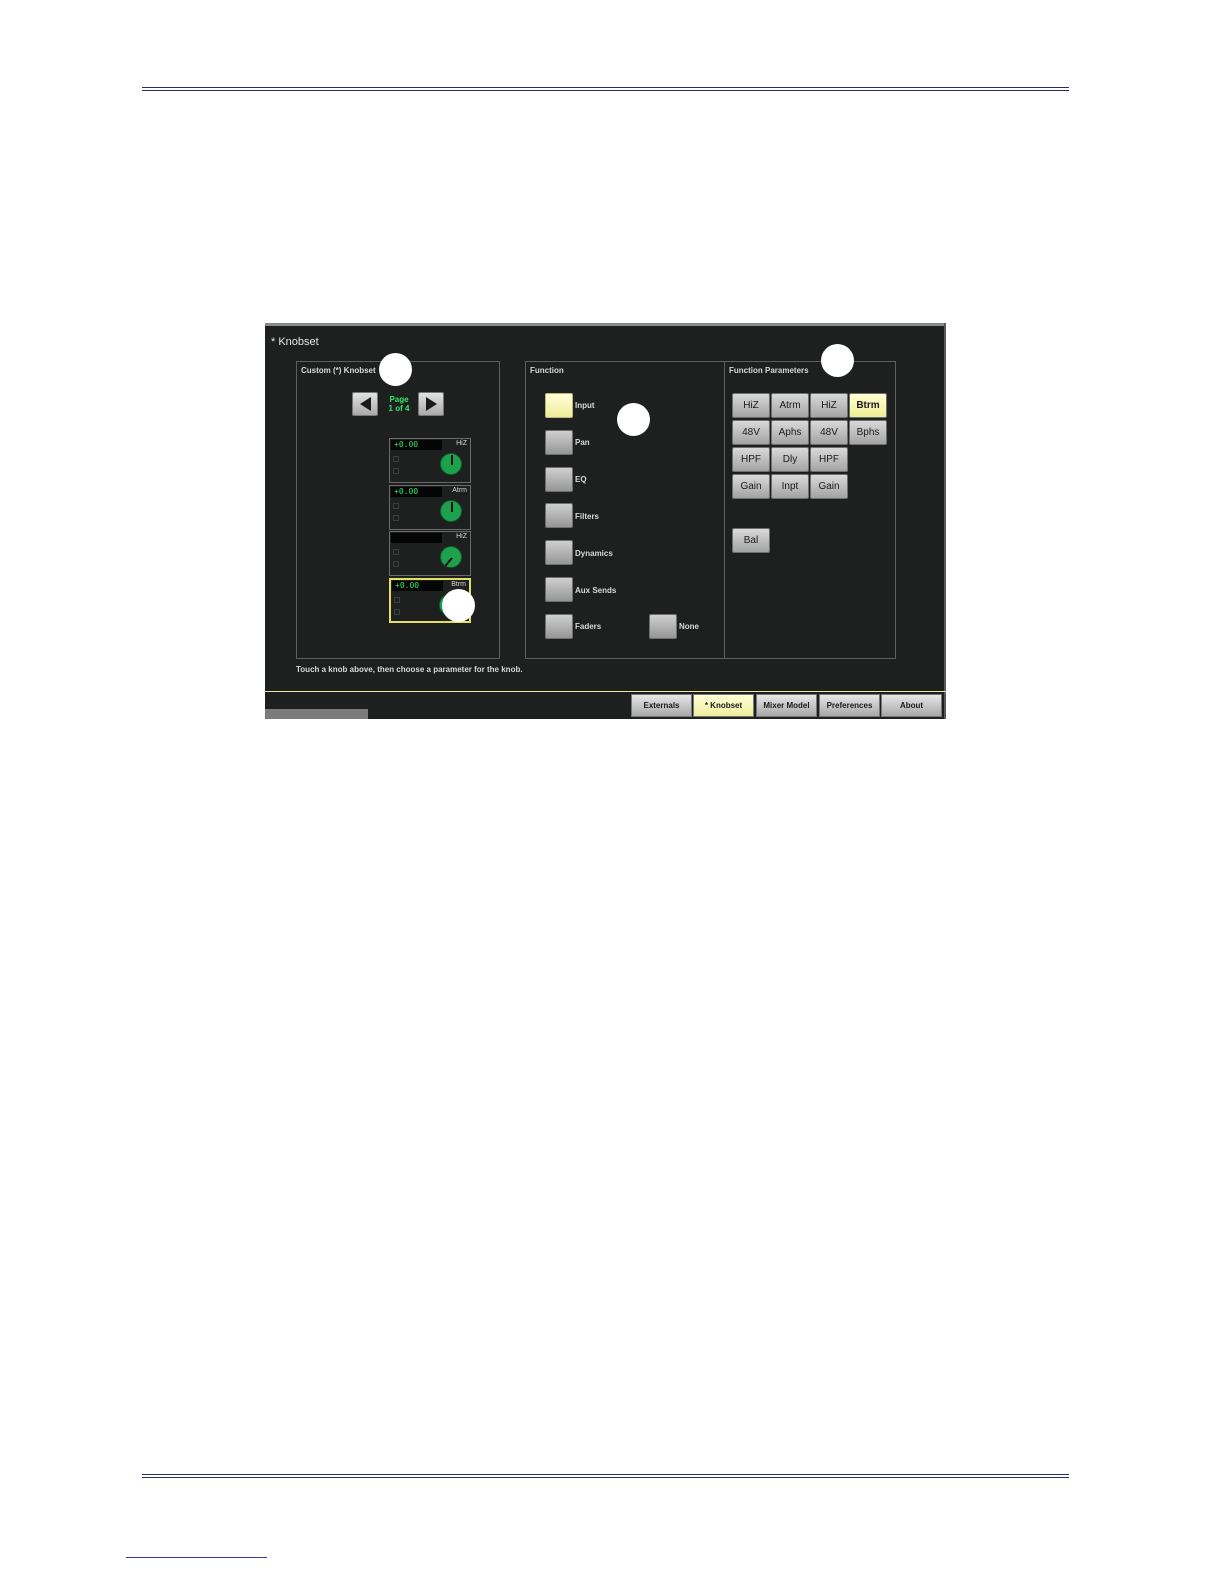  What do you see at coordinates (790, 486) in the screenshot?
I see `param-inpt-button: Inpt` at bounding box center [790, 486].